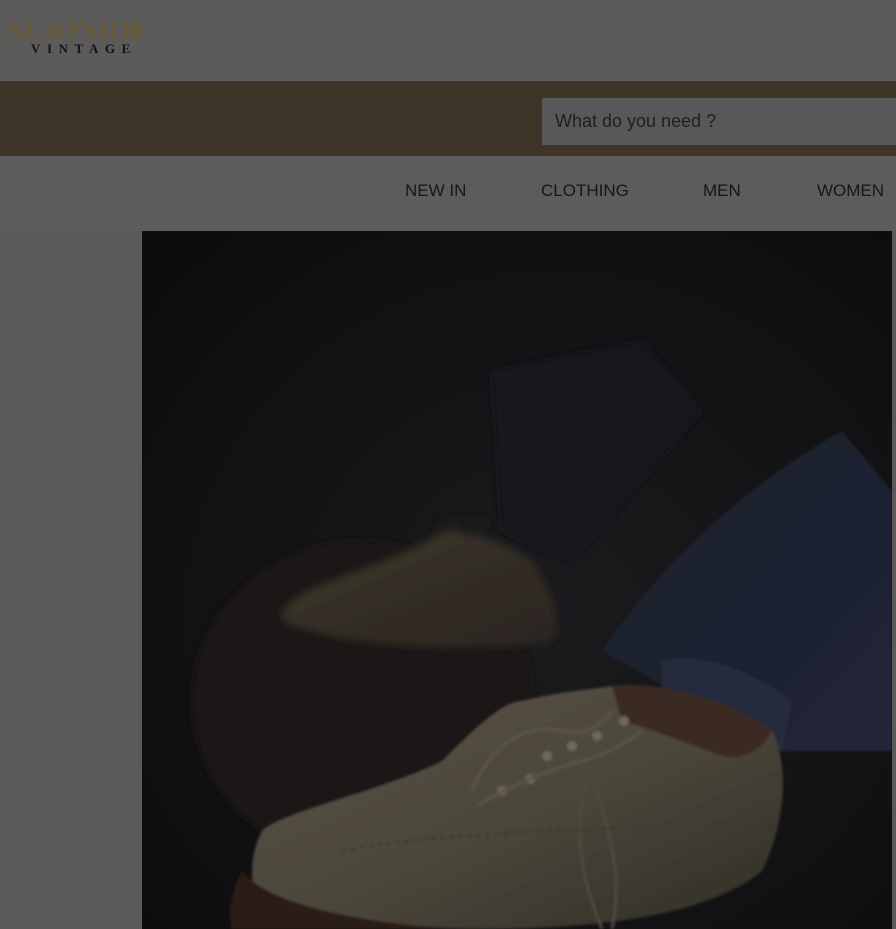 The image size is (896, 929). Describe the element at coordinates (71, 579) in the screenshot. I see `sidebar-panel` at that location.